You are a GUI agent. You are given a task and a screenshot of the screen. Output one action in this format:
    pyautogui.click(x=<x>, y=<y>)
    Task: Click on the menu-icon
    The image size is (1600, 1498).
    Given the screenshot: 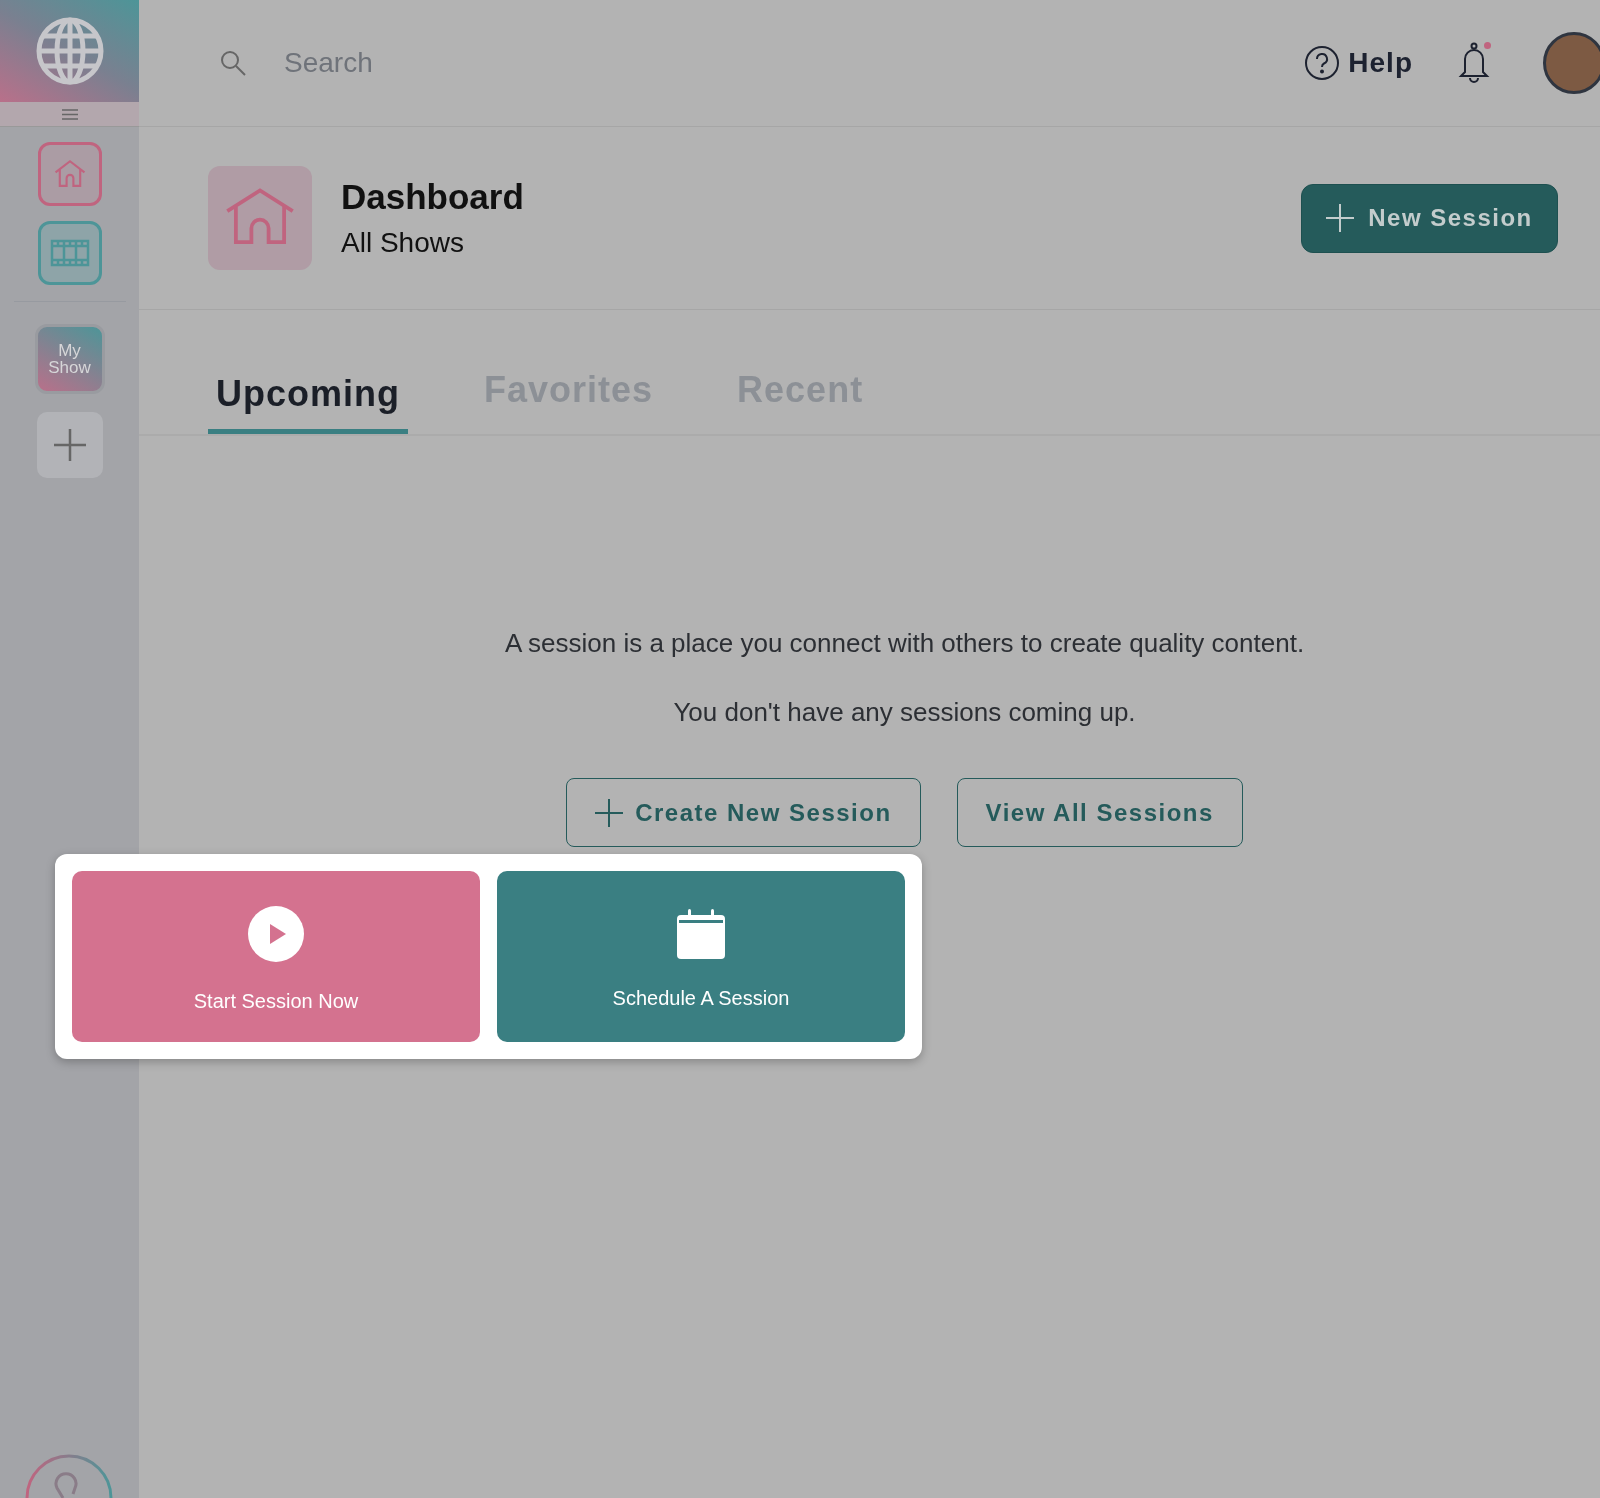 What is the action you would take?
    pyautogui.click(x=69, y=114)
    